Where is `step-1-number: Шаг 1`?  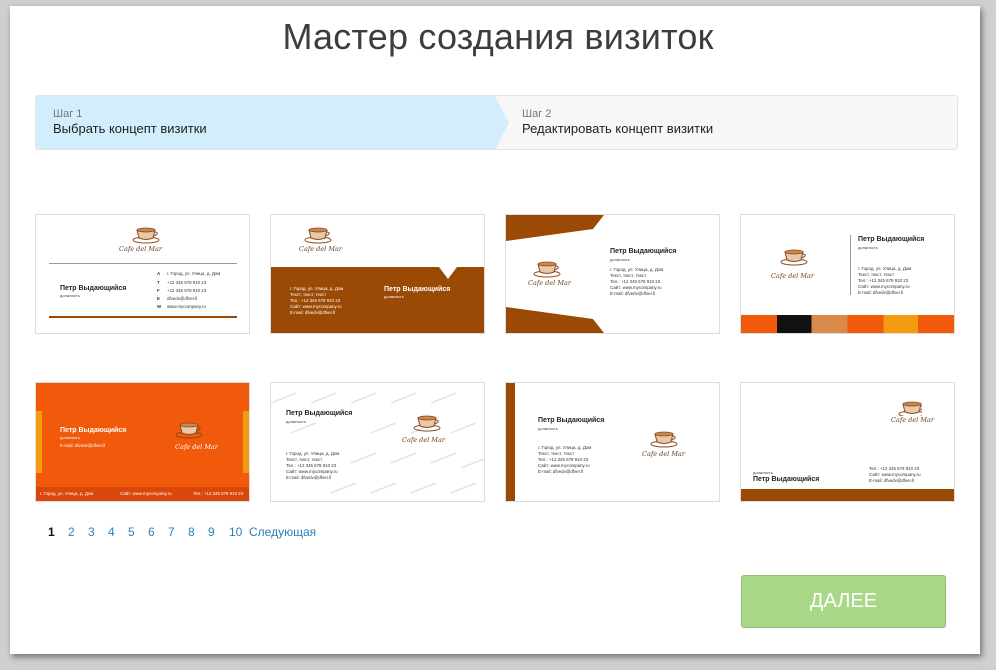 step-1-number: Шаг 1 is located at coordinates (68, 114).